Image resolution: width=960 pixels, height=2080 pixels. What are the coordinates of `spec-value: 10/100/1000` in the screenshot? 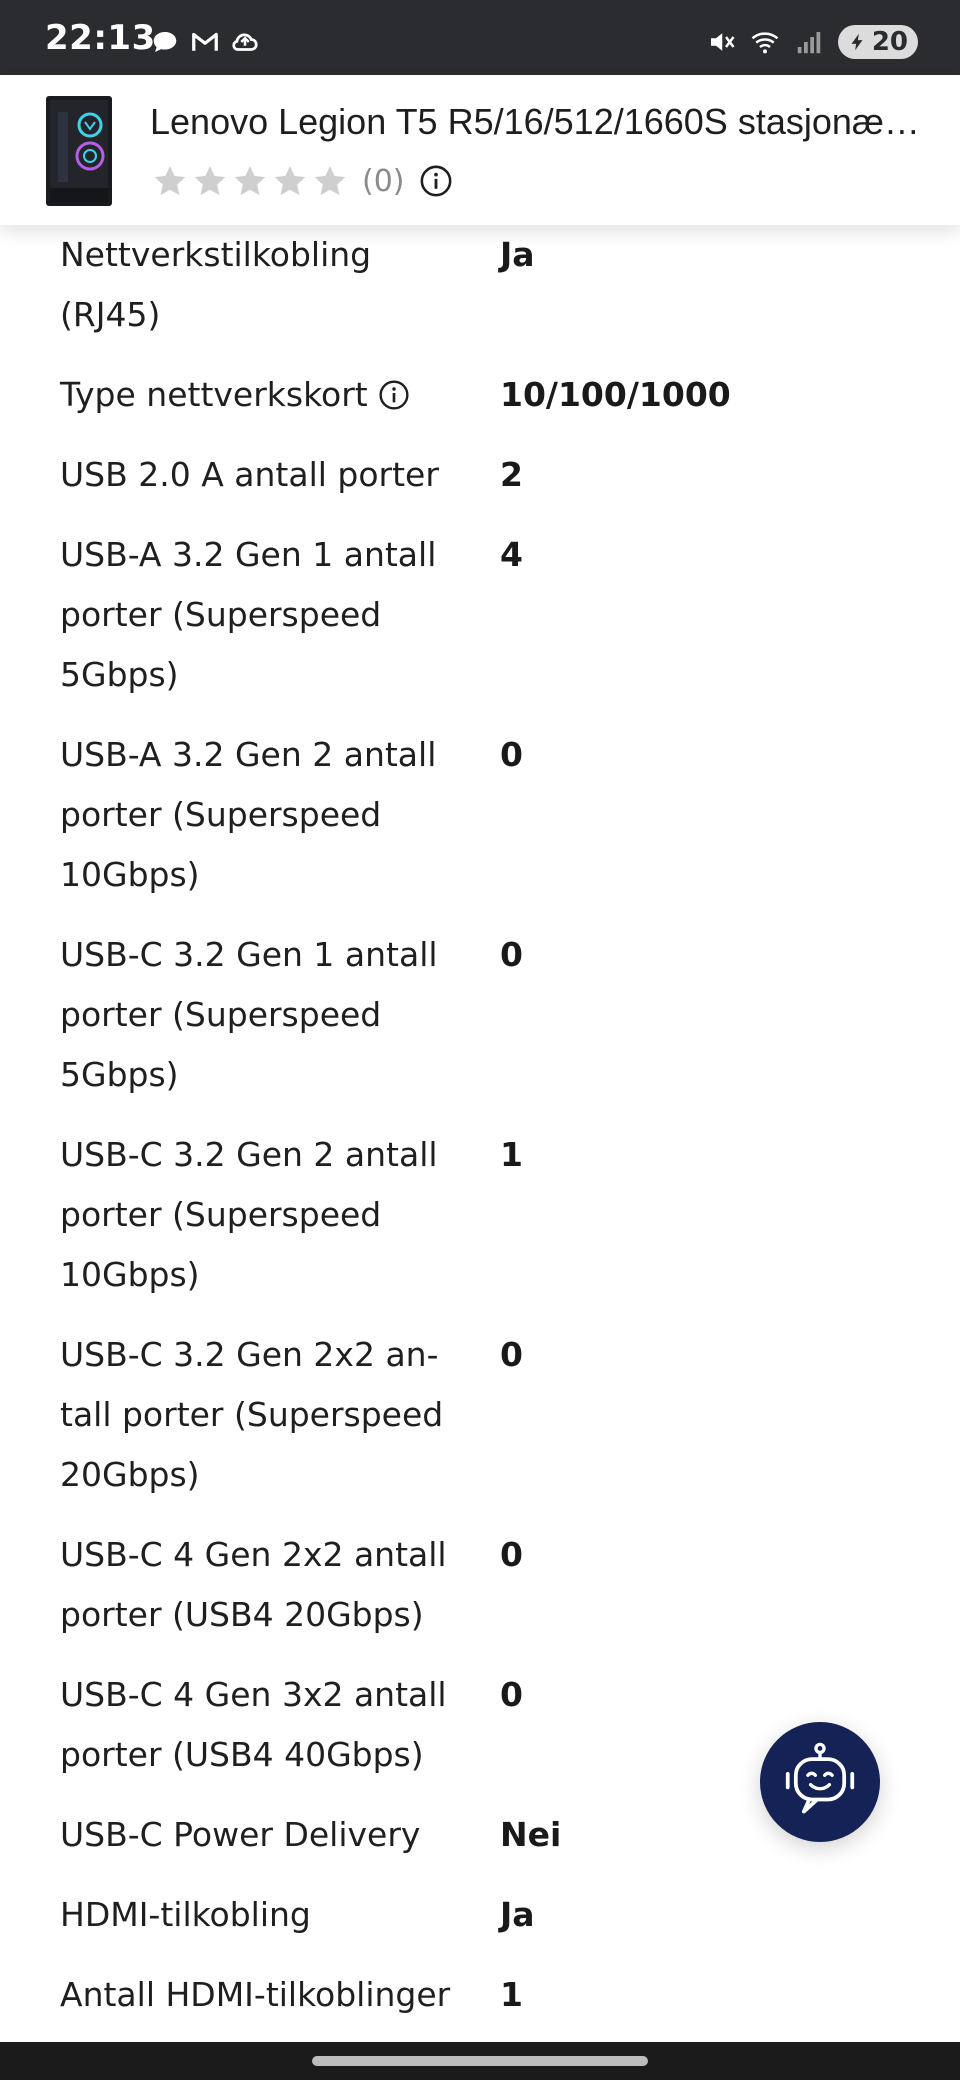 It's located at (615, 394).